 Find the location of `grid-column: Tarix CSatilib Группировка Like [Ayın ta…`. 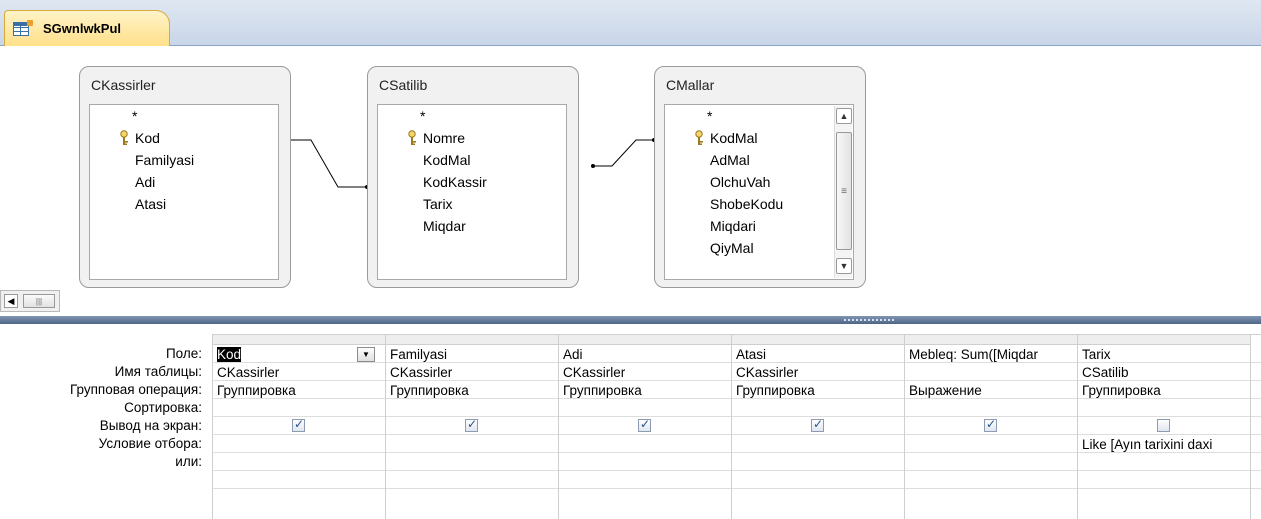

grid-column: Tarix CSatilib Группировка Like [Ayın ta… is located at coordinates (1163, 427).